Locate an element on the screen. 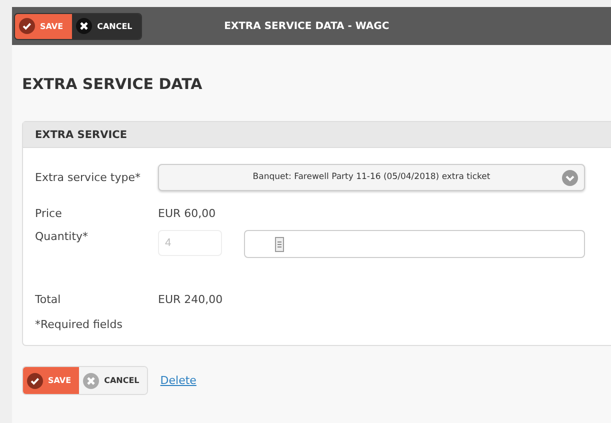 This screenshot has height=423, width=611. value-text: EUR 60,00 is located at coordinates (187, 213).